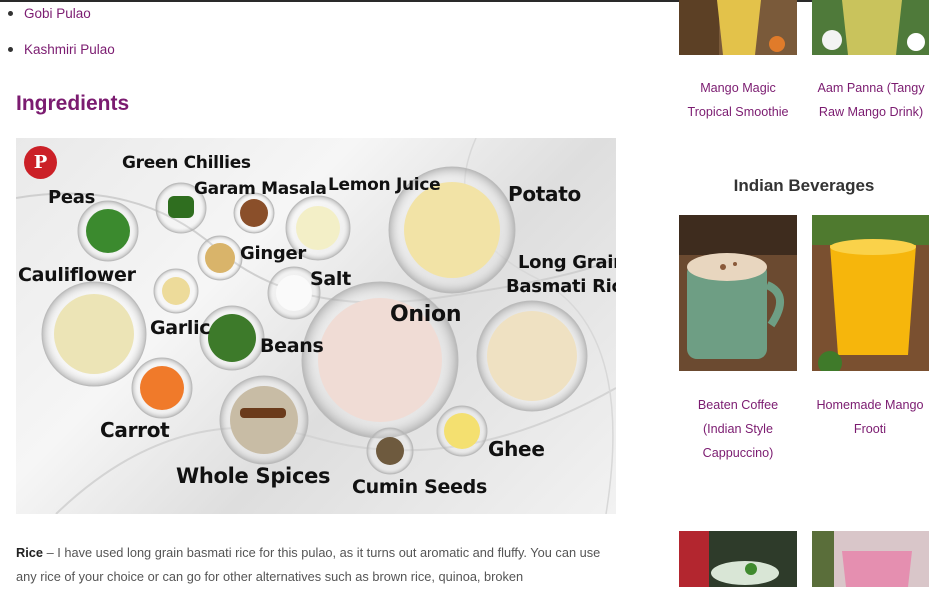 The width and height of the screenshot is (929, 589). What do you see at coordinates (871, 112) in the screenshot?
I see `caption-line: Raw Mango Drink)` at bounding box center [871, 112].